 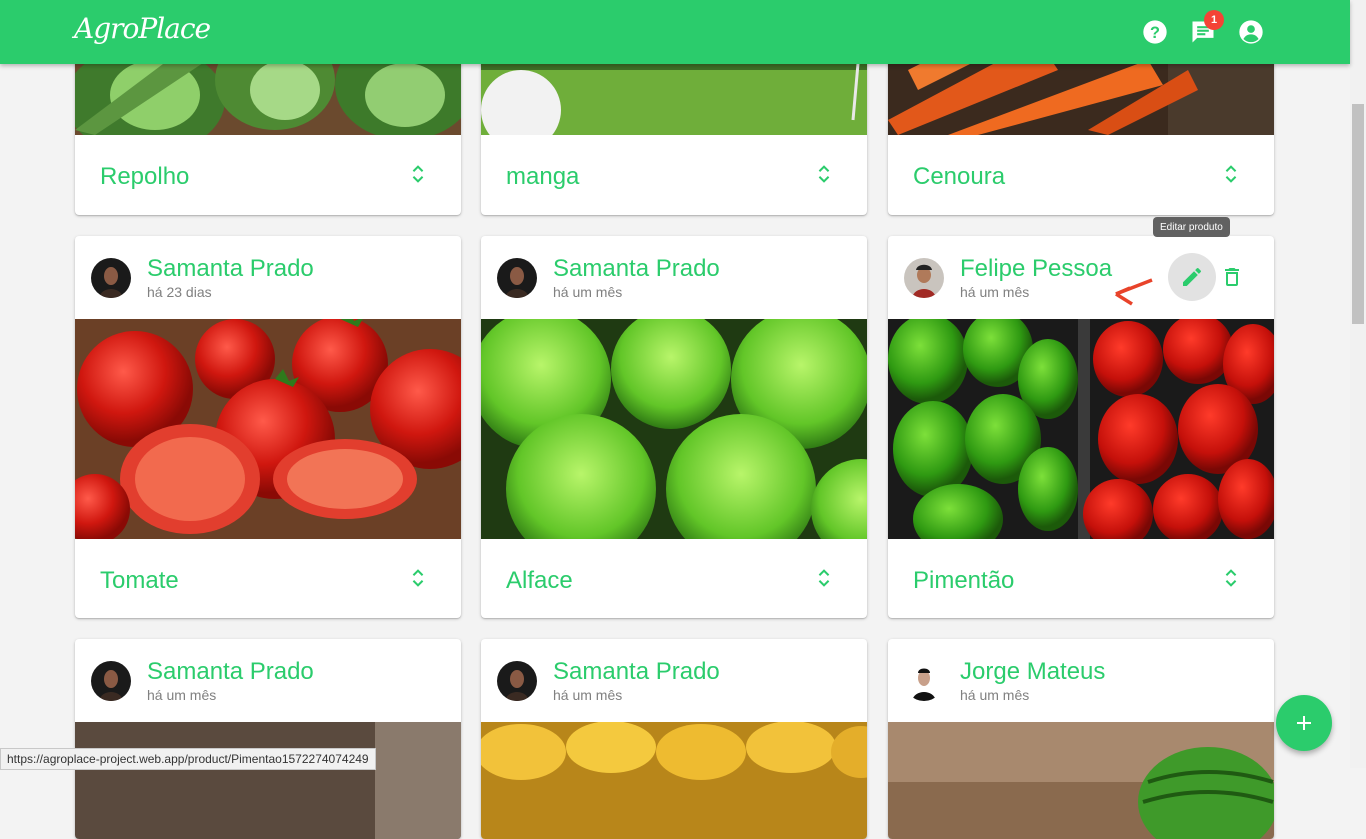 I want to click on product-name: Cenoura, so click(x=959, y=177).